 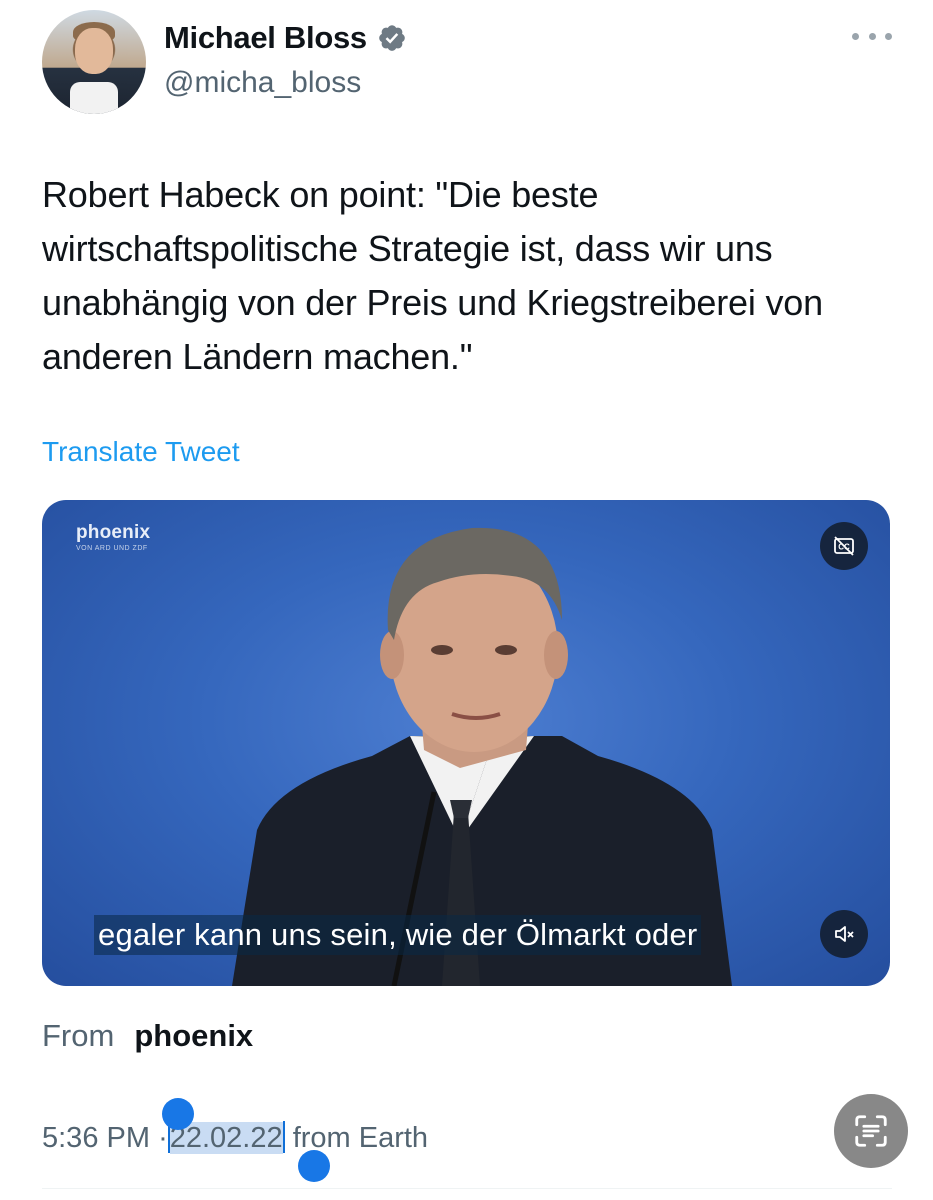 What do you see at coordinates (262, 83) in the screenshot?
I see `author-handle: @micha_bloss` at bounding box center [262, 83].